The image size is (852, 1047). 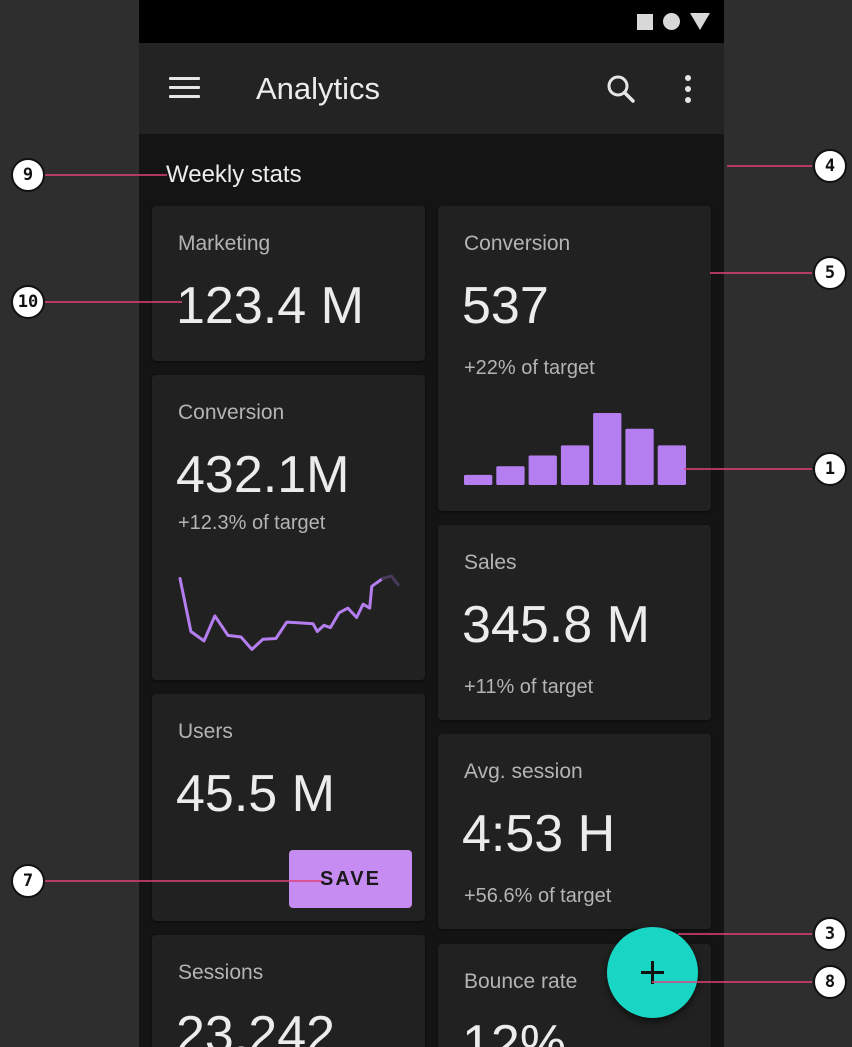 What do you see at coordinates (28, 175) in the screenshot?
I see `callout-9: 9` at bounding box center [28, 175].